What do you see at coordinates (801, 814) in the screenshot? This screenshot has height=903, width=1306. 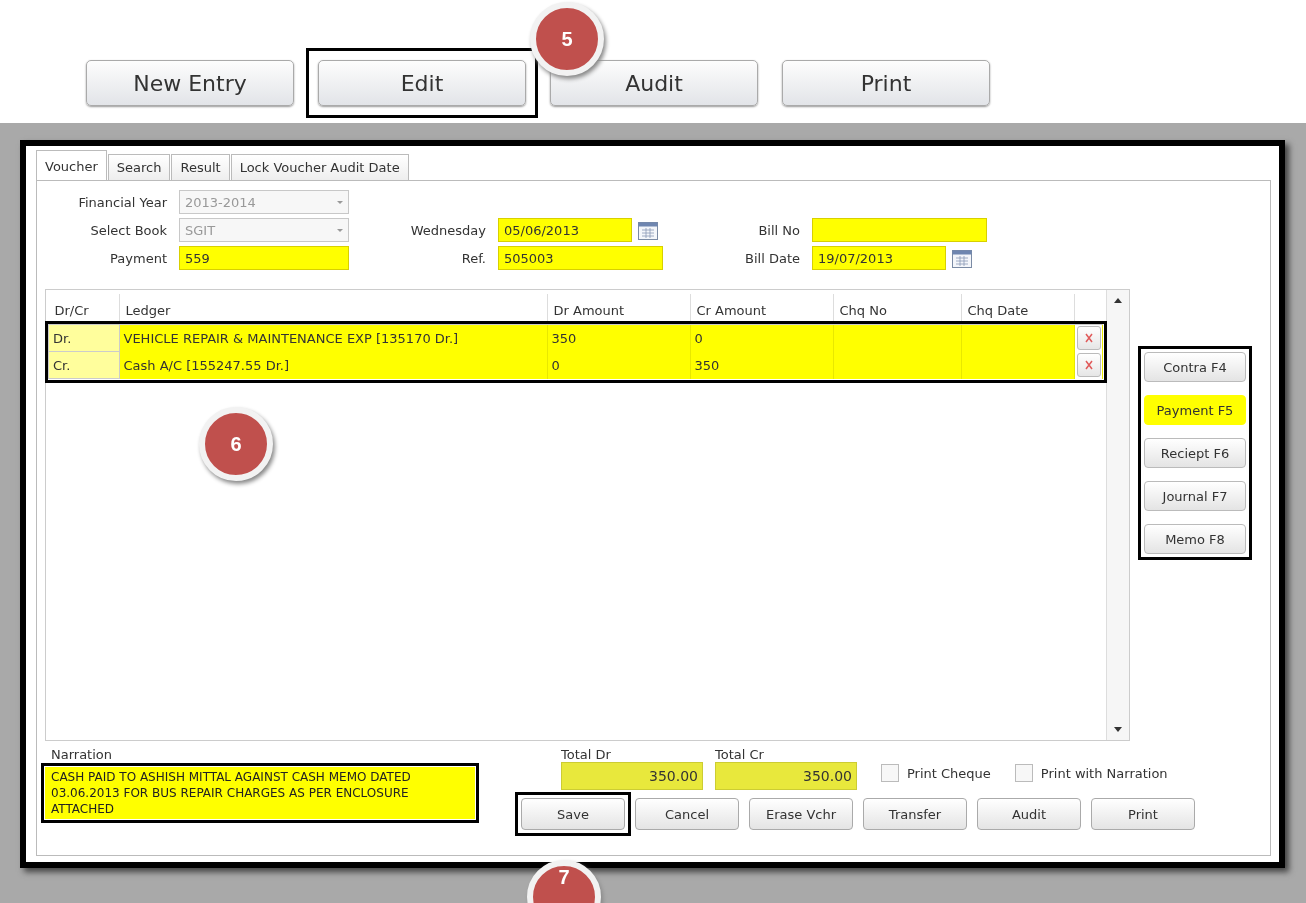 I see `action-button: Erase Vchr` at bounding box center [801, 814].